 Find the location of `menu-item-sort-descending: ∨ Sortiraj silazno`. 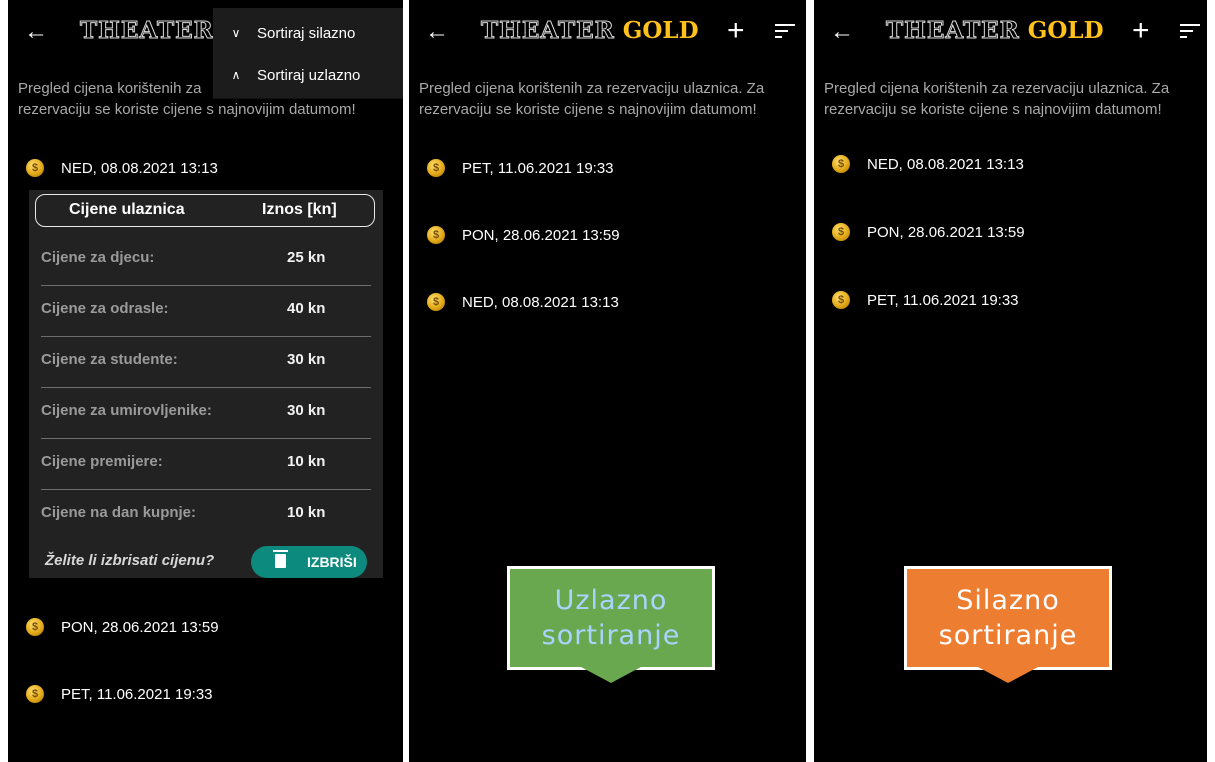

menu-item-sort-descending: ∨ Sortiraj silazno is located at coordinates (291, 33).